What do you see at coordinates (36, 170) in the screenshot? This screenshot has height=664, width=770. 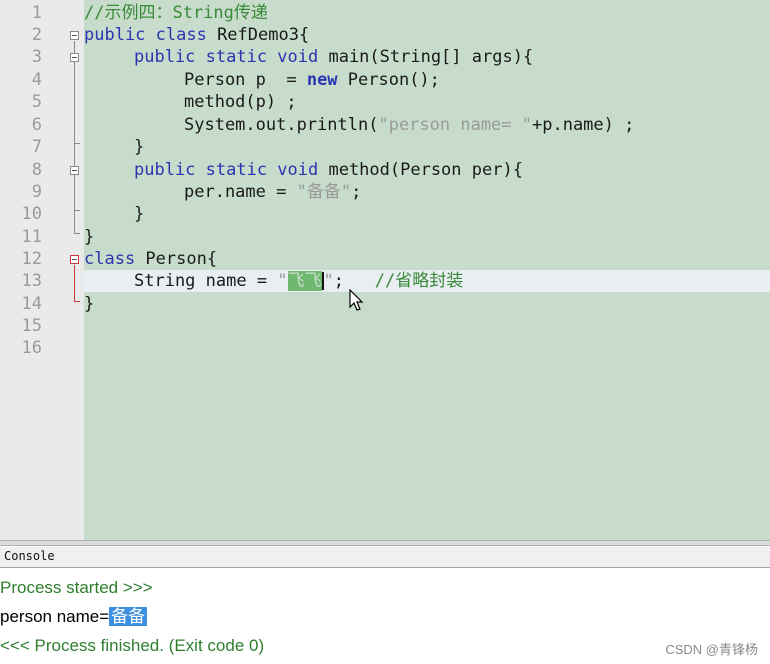 I see `line-number: 8` at bounding box center [36, 170].